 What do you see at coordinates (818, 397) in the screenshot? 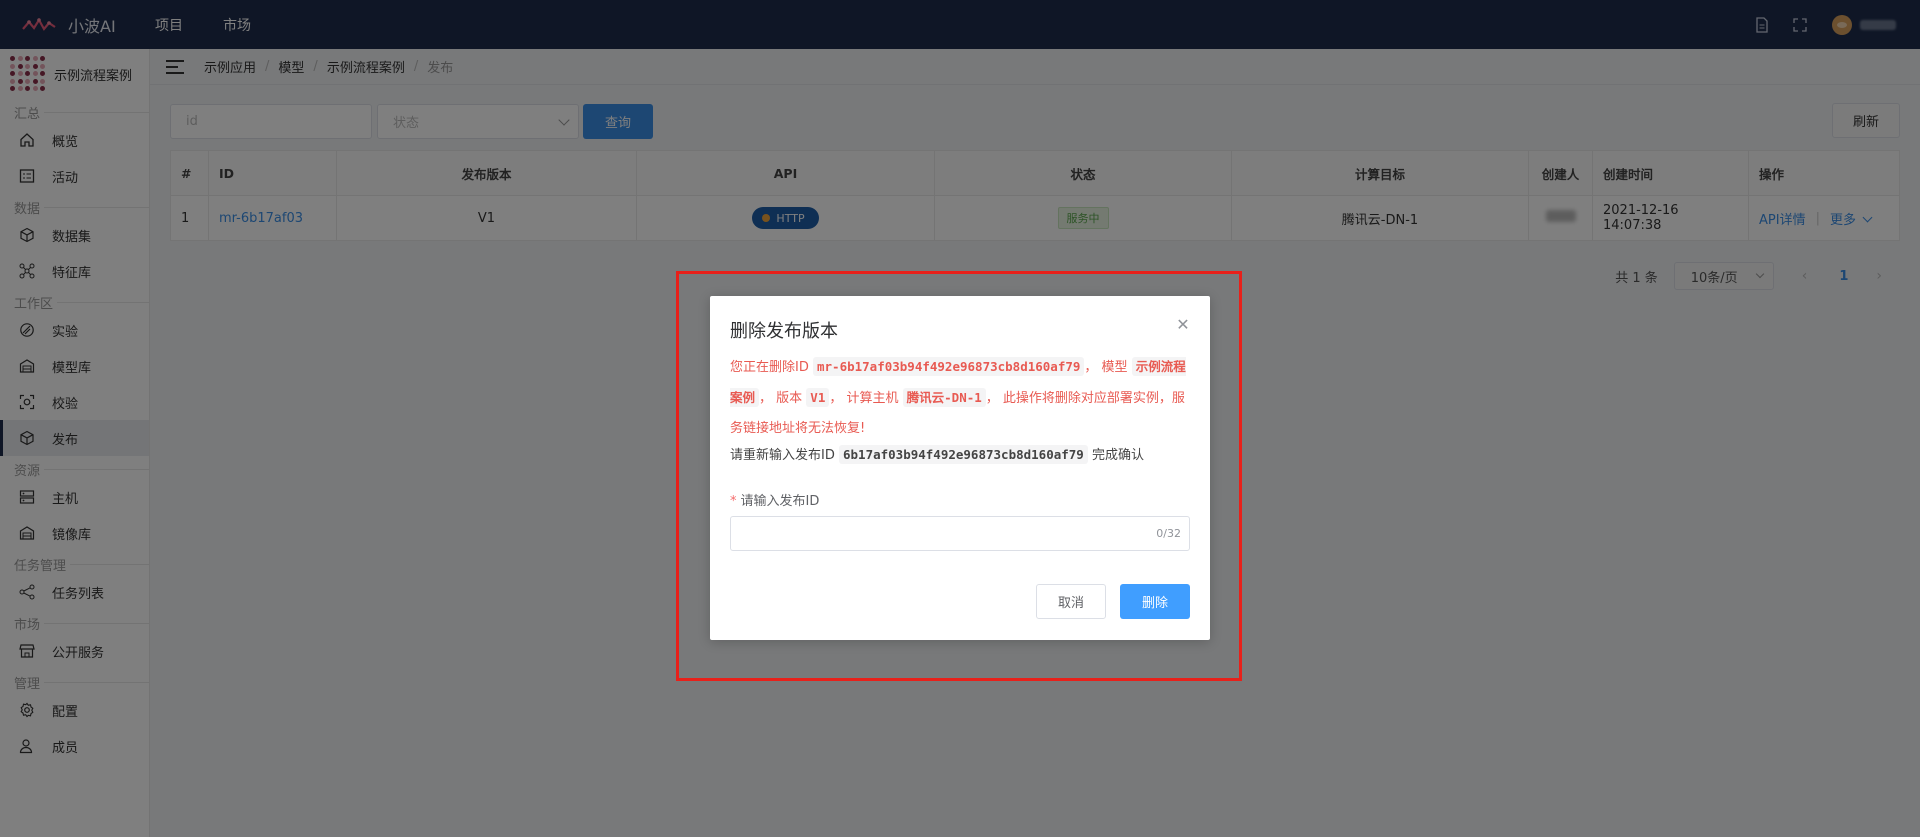
I see `warning-version: V1` at bounding box center [818, 397].